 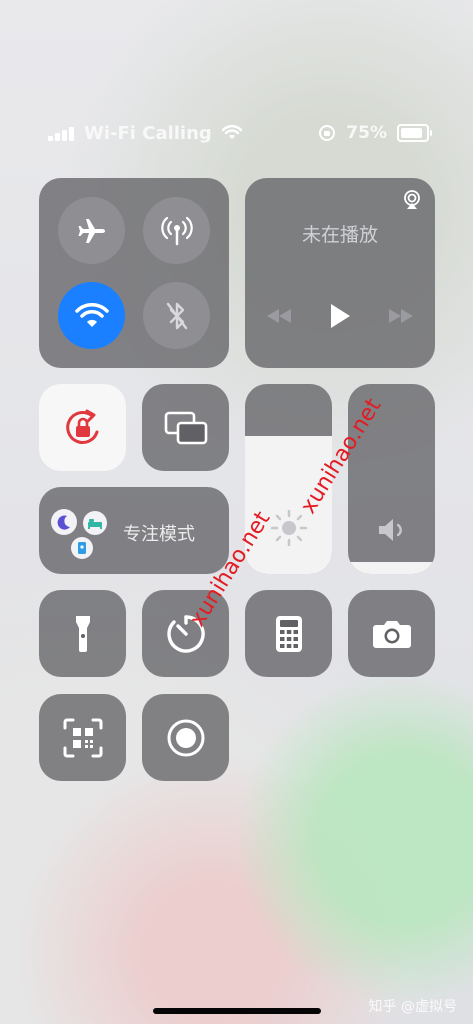 I want to click on home-indicator, so click(x=237, y=1011).